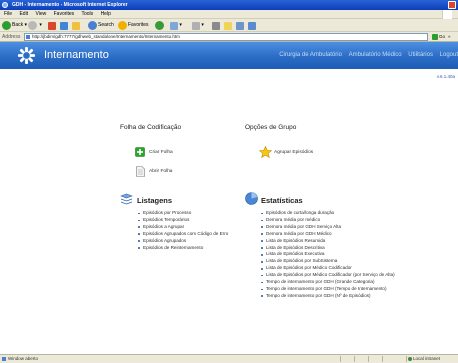  What do you see at coordinates (229, 358) in the screenshot?
I see `status-bar: Window aberto Local intranet` at bounding box center [229, 358].